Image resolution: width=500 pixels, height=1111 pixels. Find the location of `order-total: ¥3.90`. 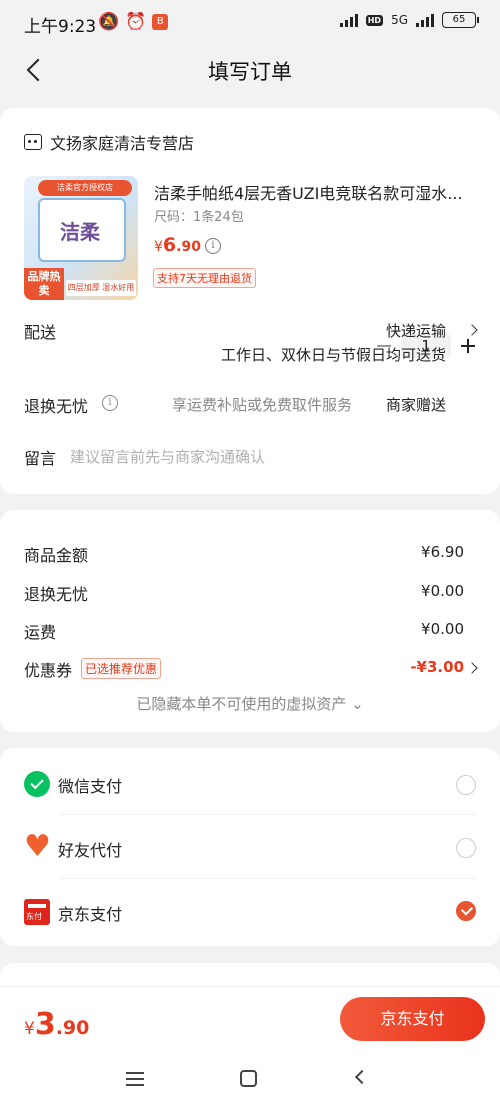

order-total: ¥3.90 is located at coordinates (56, 1024).